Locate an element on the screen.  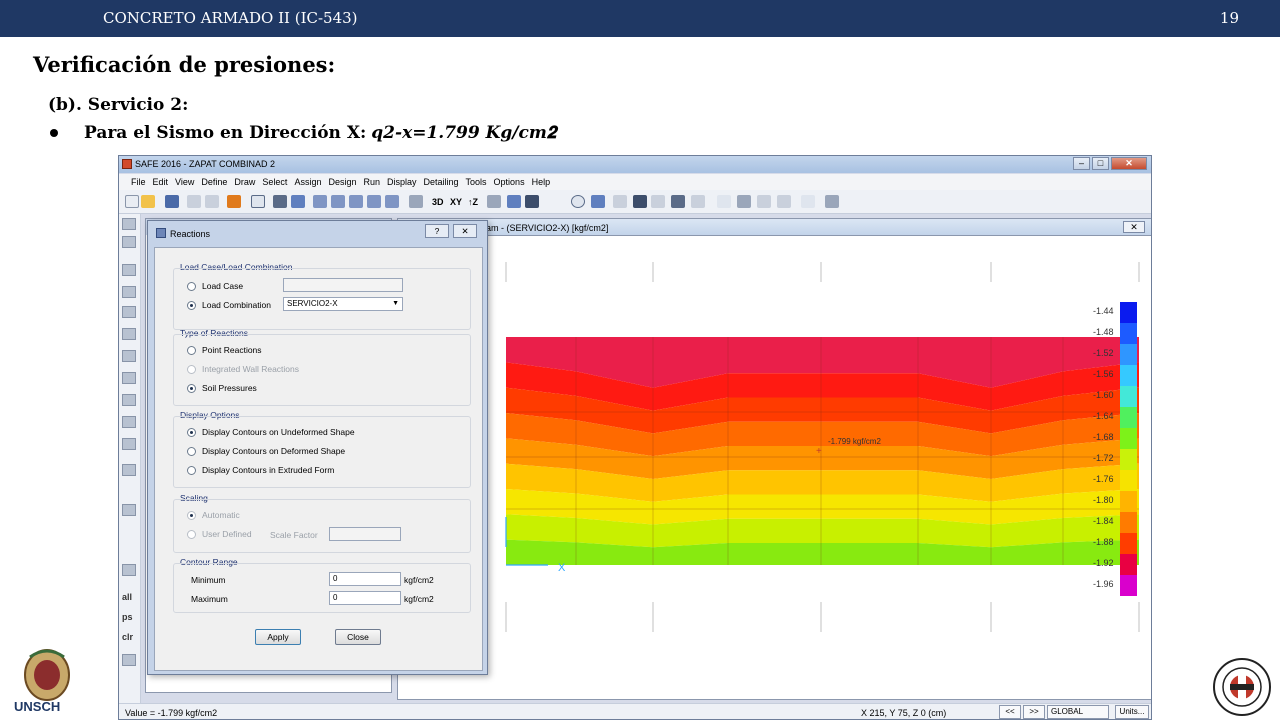
check-icon is located at coordinates (532, 201).